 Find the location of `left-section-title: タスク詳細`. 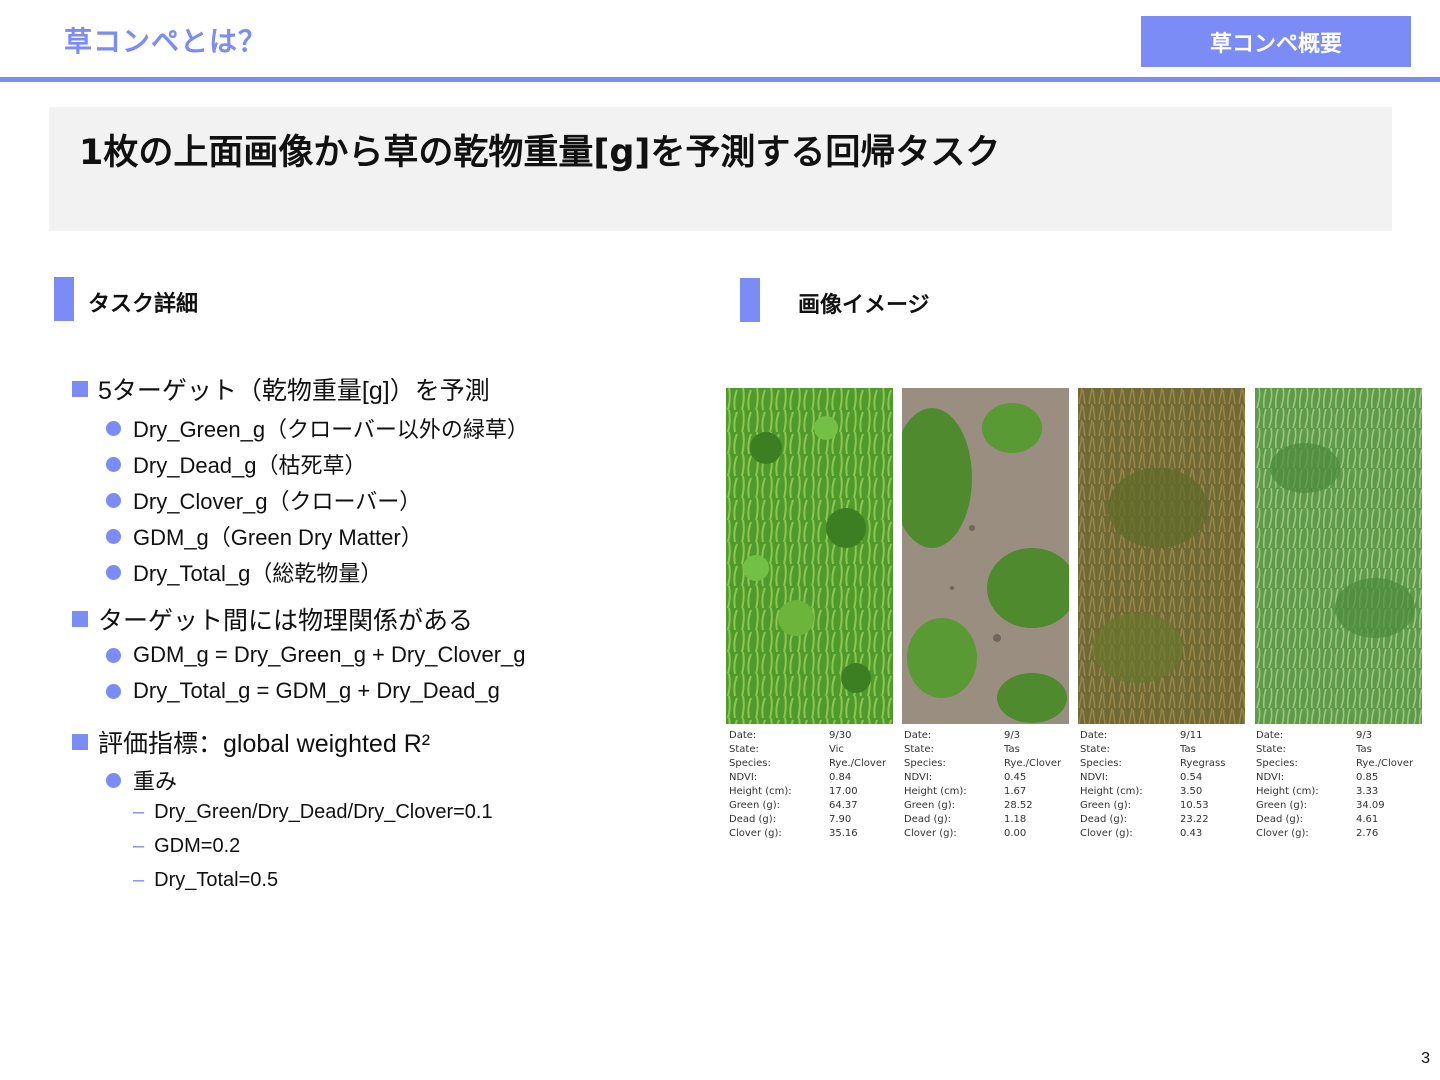

left-section-title: タスク詳細 is located at coordinates (143, 304).